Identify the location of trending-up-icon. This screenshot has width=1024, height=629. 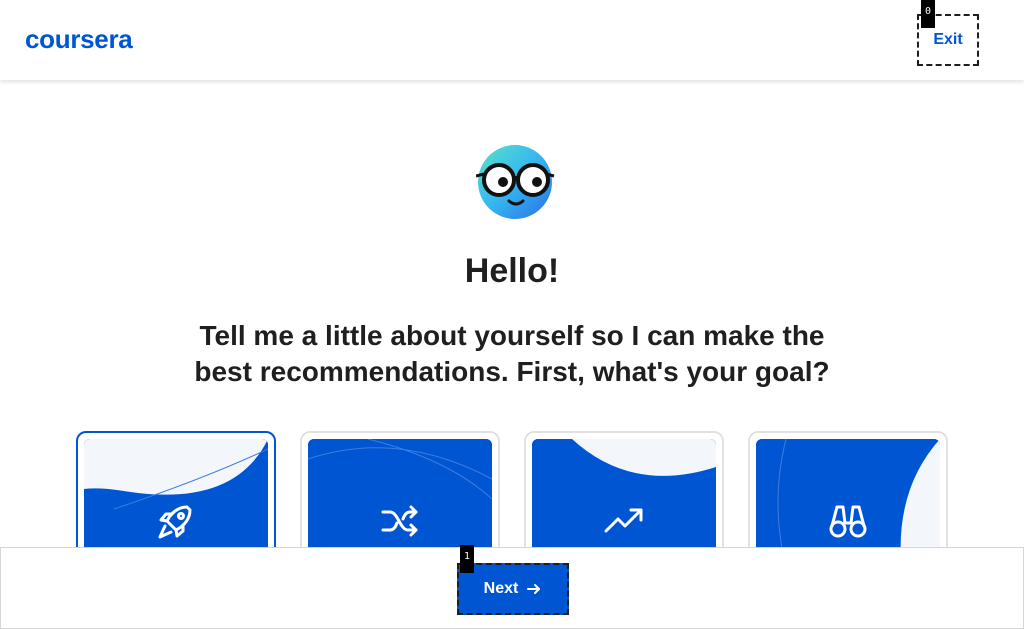
(624, 521).